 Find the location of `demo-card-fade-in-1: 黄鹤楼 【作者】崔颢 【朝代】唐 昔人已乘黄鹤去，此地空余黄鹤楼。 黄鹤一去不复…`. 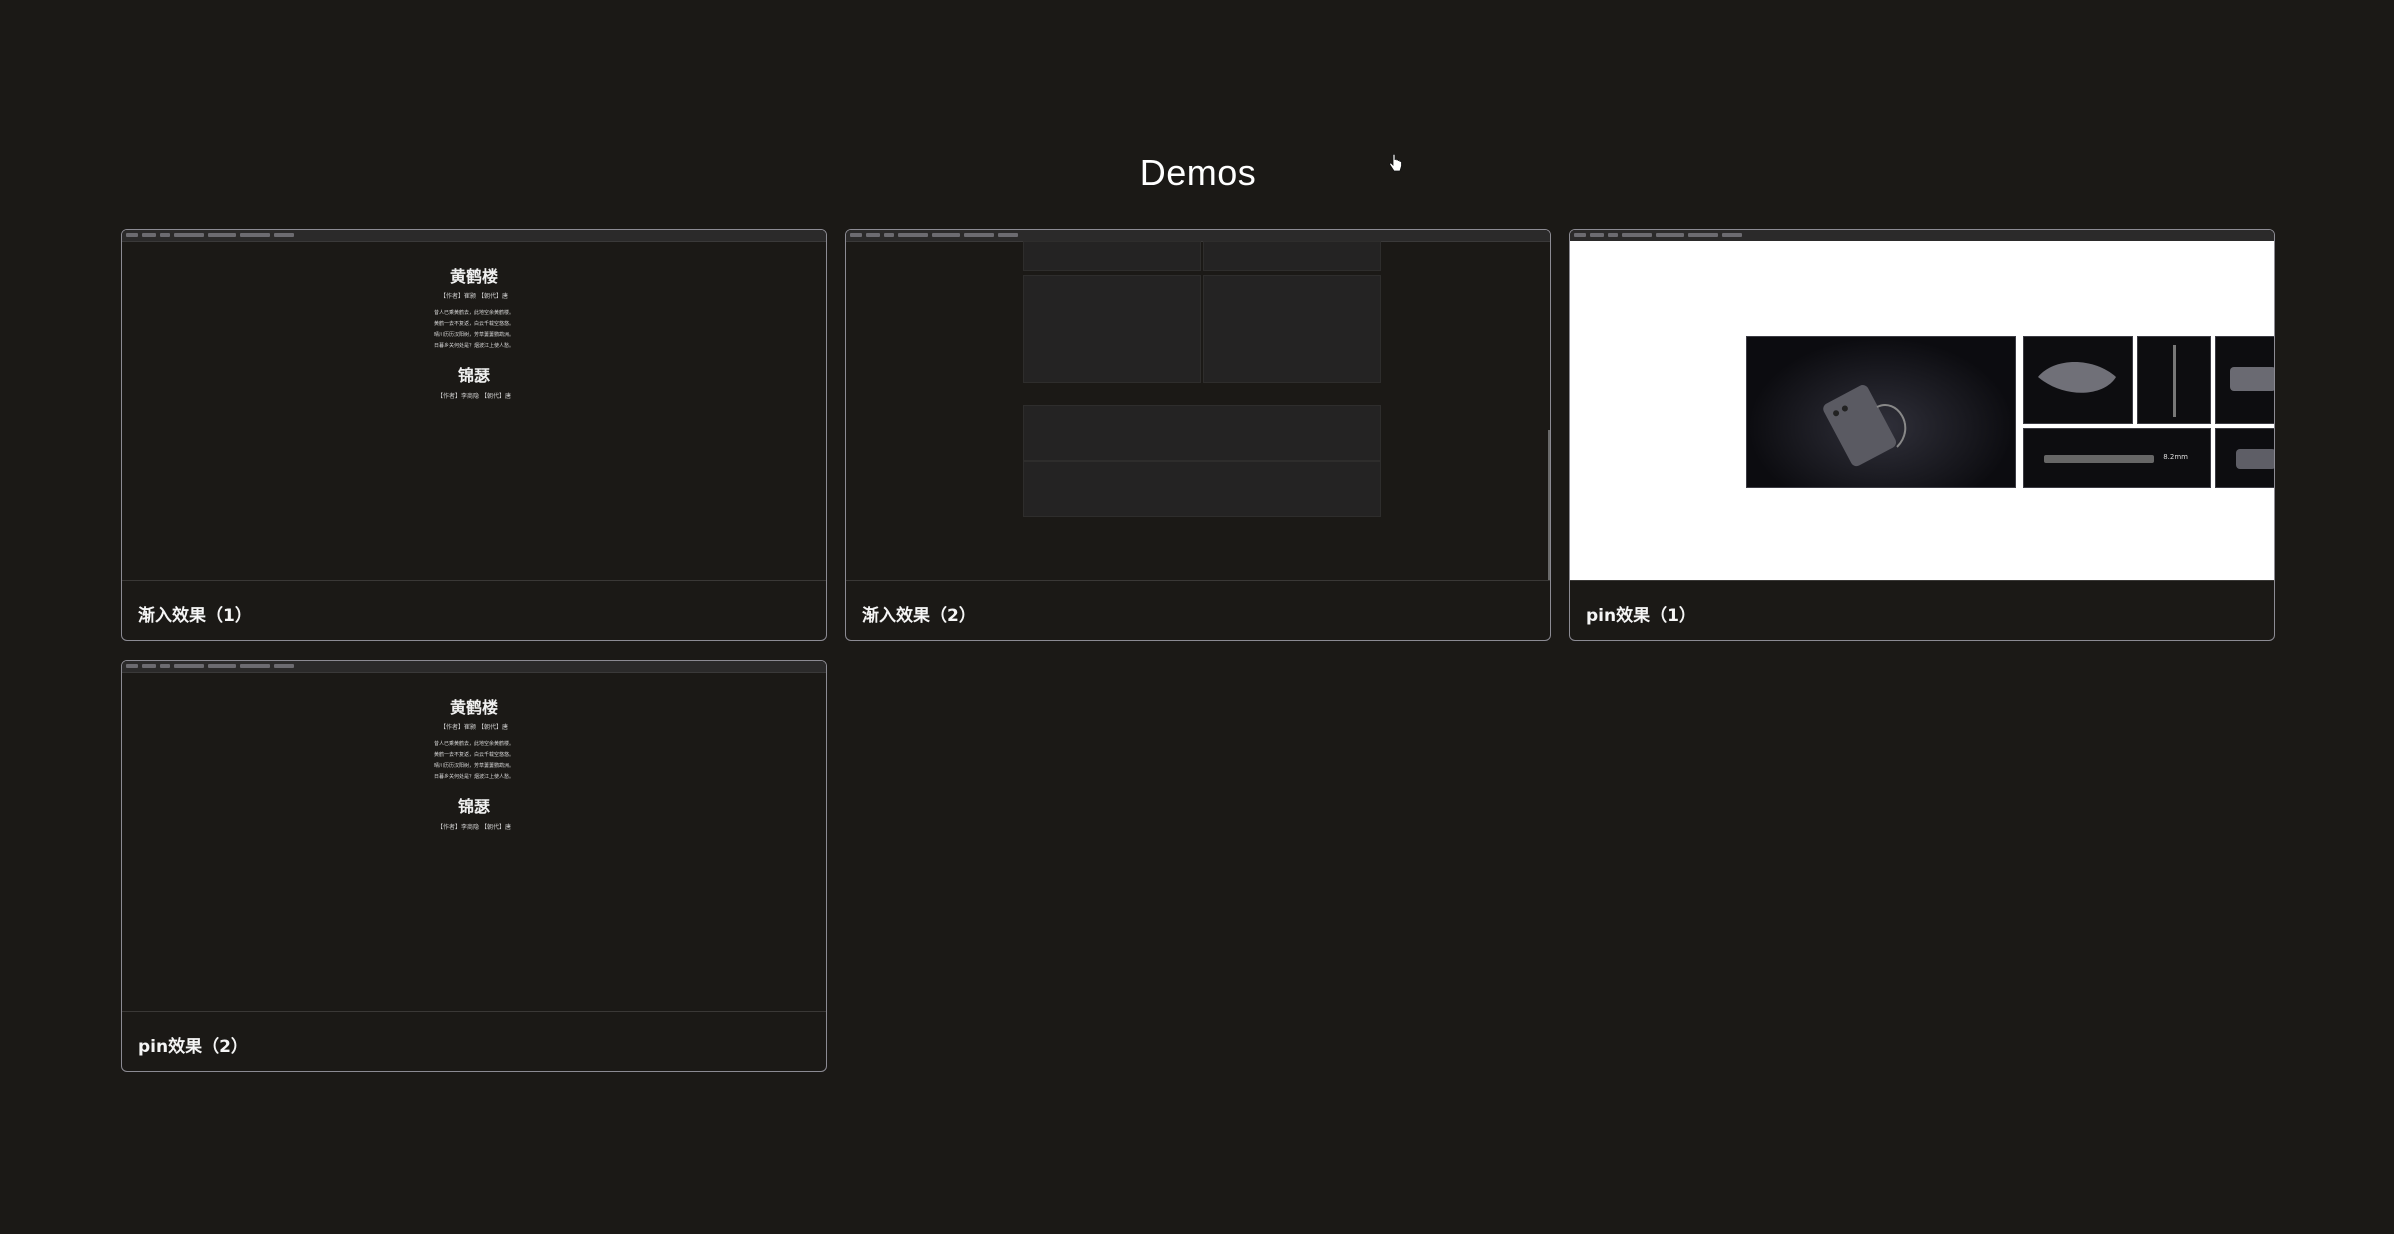

demo-card-fade-in-1: 黄鹤楼 【作者】崔颢 【朝代】唐 昔人已乘黄鹤去，此地空余黄鹤楼。 黄鹤一去不复… is located at coordinates (474, 435).